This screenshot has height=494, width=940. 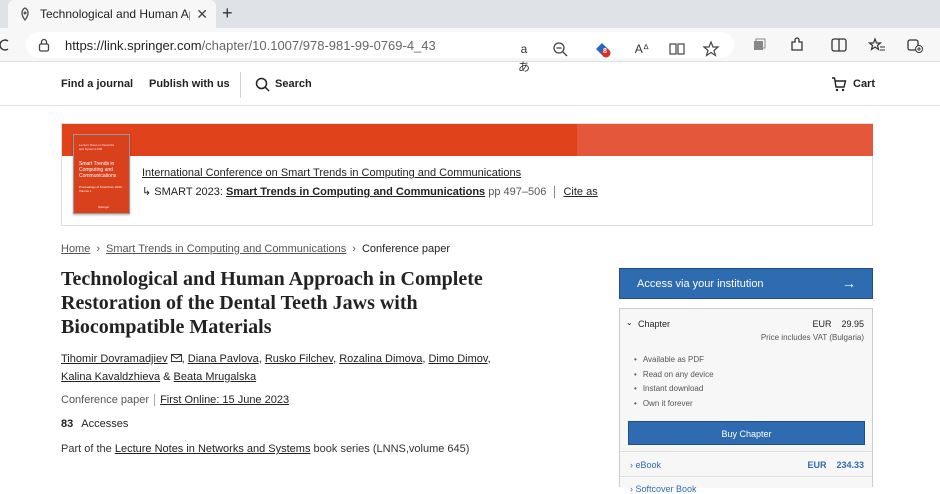 What do you see at coordinates (318, 45) in the screenshot?
I see `url-path: /chapter/10.1007/978-981-99-0769-4_43` at bounding box center [318, 45].